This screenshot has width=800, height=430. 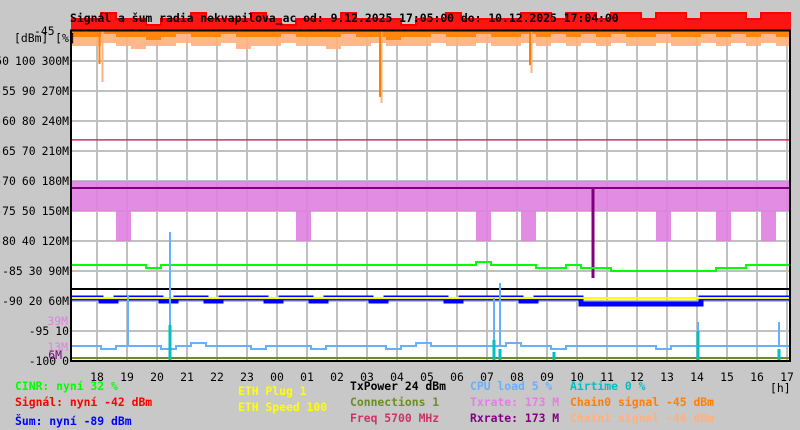 What do you see at coordinates (66, 386) in the screenshot?
I see `legend-cinr: CINR: nyní 32 %` at bounding box center [66, 386].